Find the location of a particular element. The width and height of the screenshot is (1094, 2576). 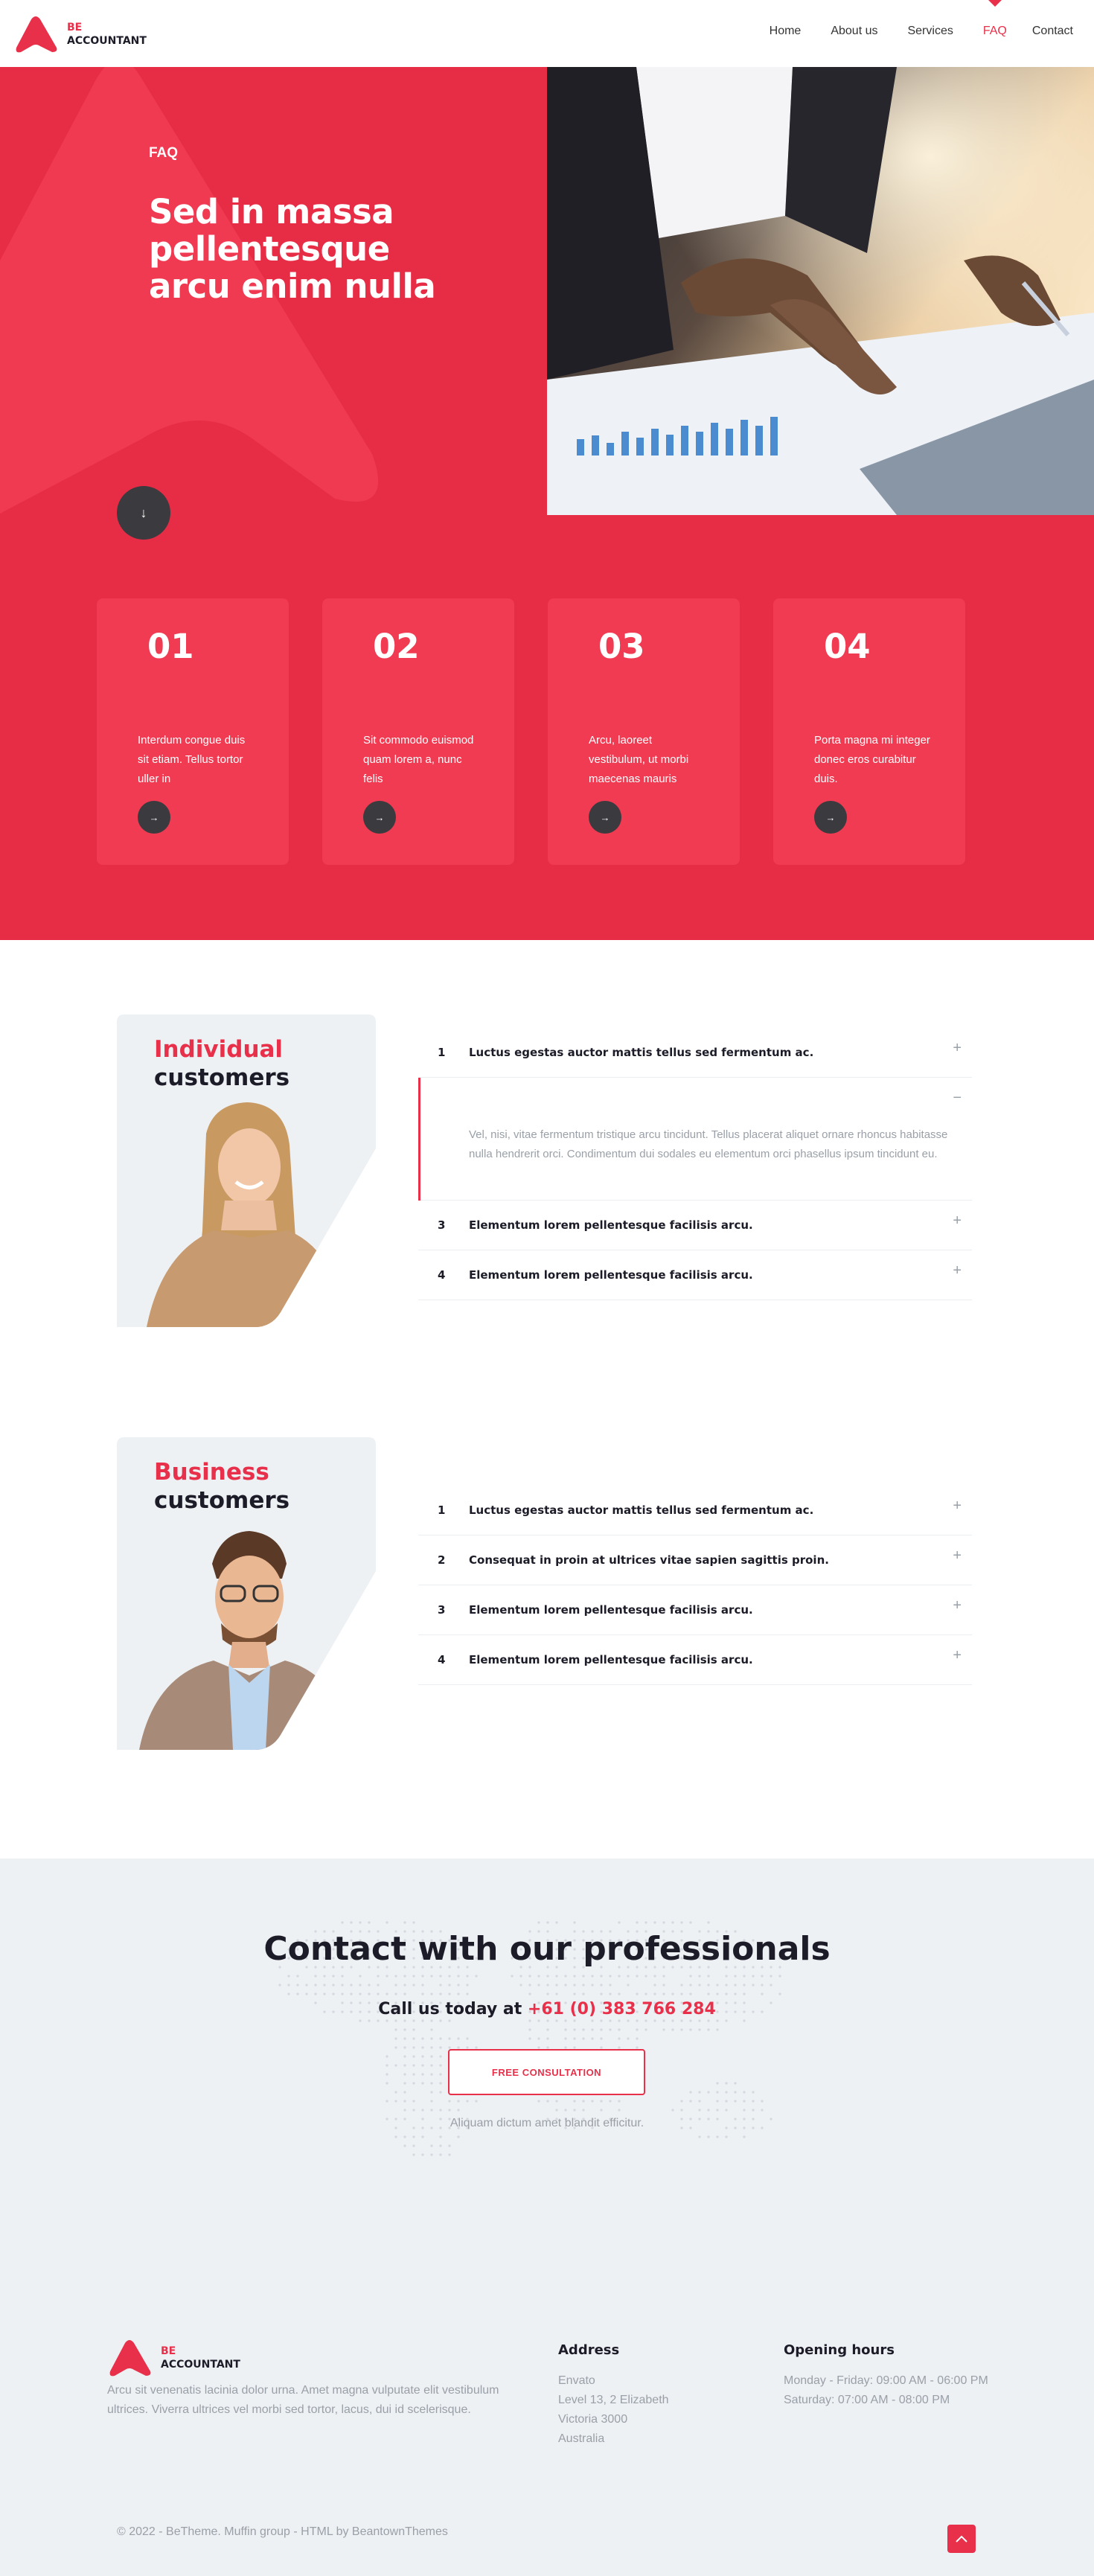

hours-line: Monday - Friday: 09:00 AM - 06:00 PM is located at coordinates (886, 2380).